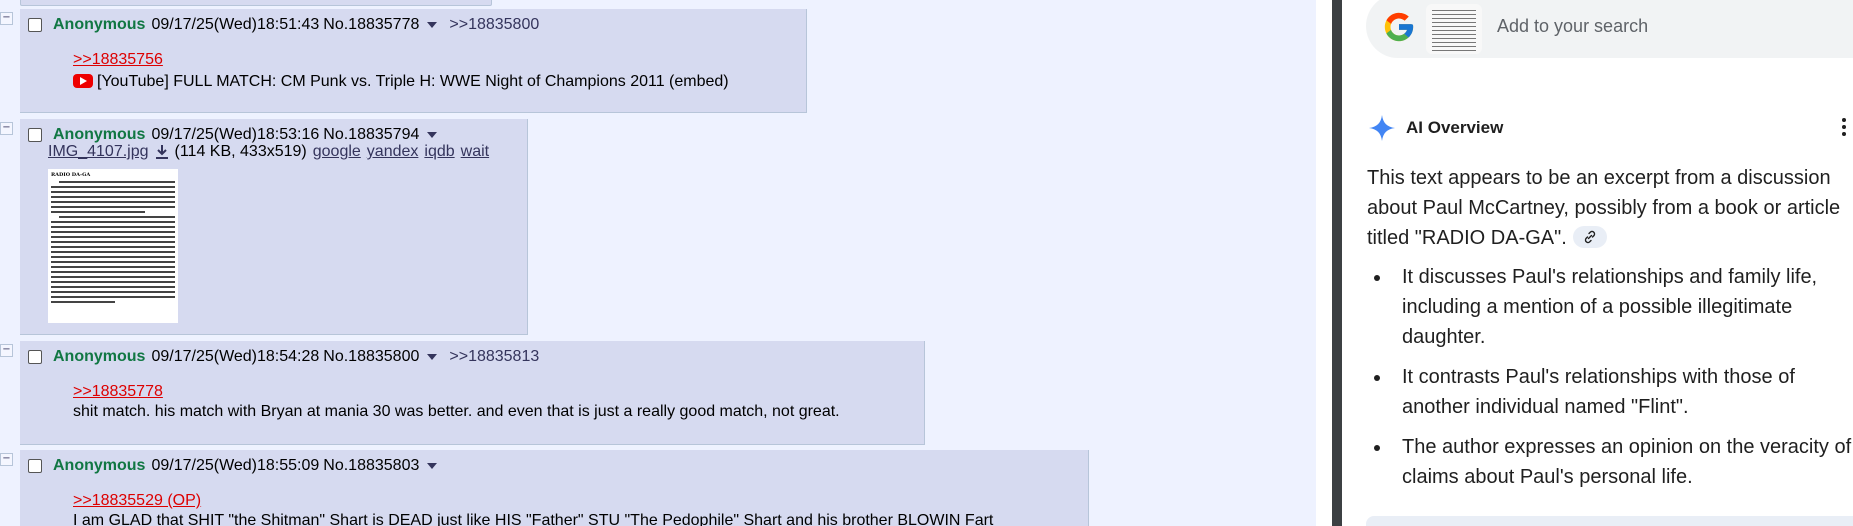 This screenshot has width=1853, height=526. What do you see at coordinates (1455, 127) in the screenshot?
I see `ai-overview-title: AI Overview` at bounding box center [1455, 127].